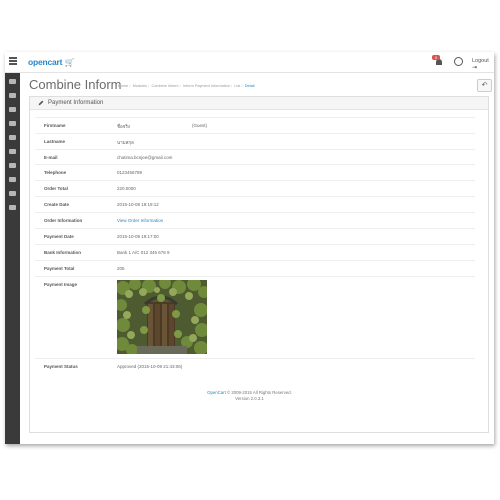 This screenshot has height=500, width=500. What do you see at coordinates (255, 157) in the screenshot?
I see `info-row-email: E-mail chutima.bcnjee@gmail.com` at bounding box center [255, 157].